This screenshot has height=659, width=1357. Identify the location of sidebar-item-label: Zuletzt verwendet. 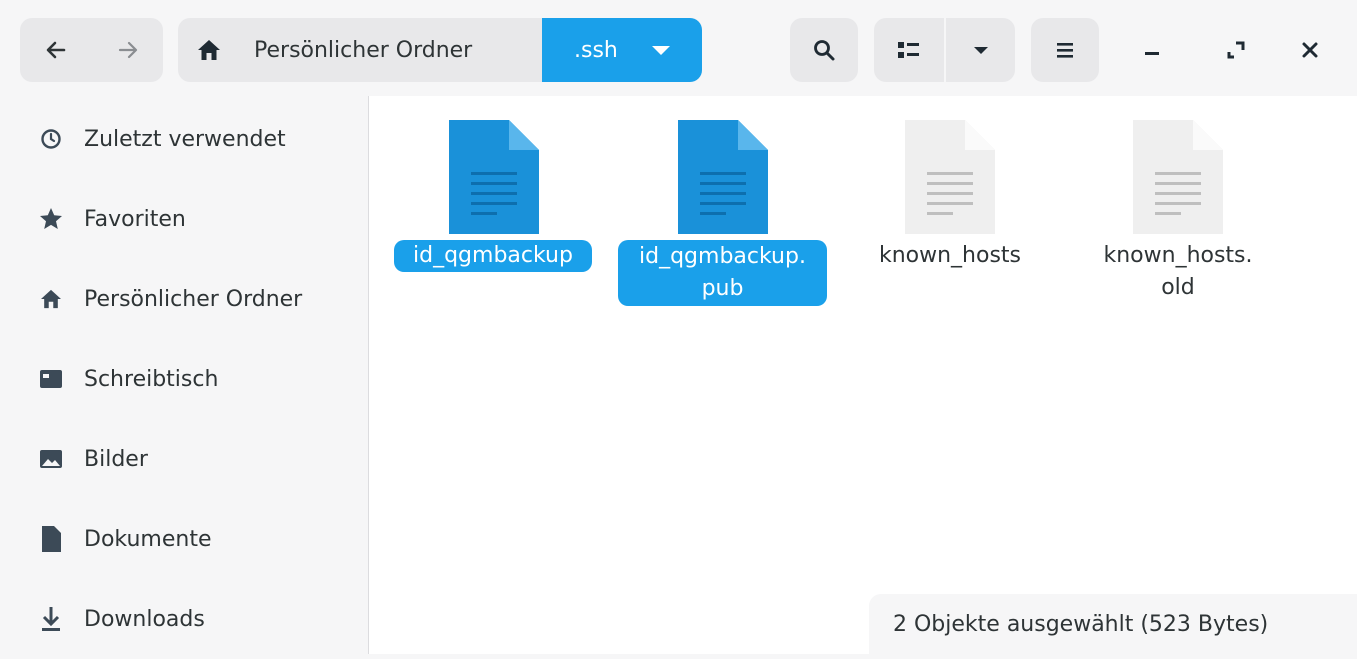
(185, 139).